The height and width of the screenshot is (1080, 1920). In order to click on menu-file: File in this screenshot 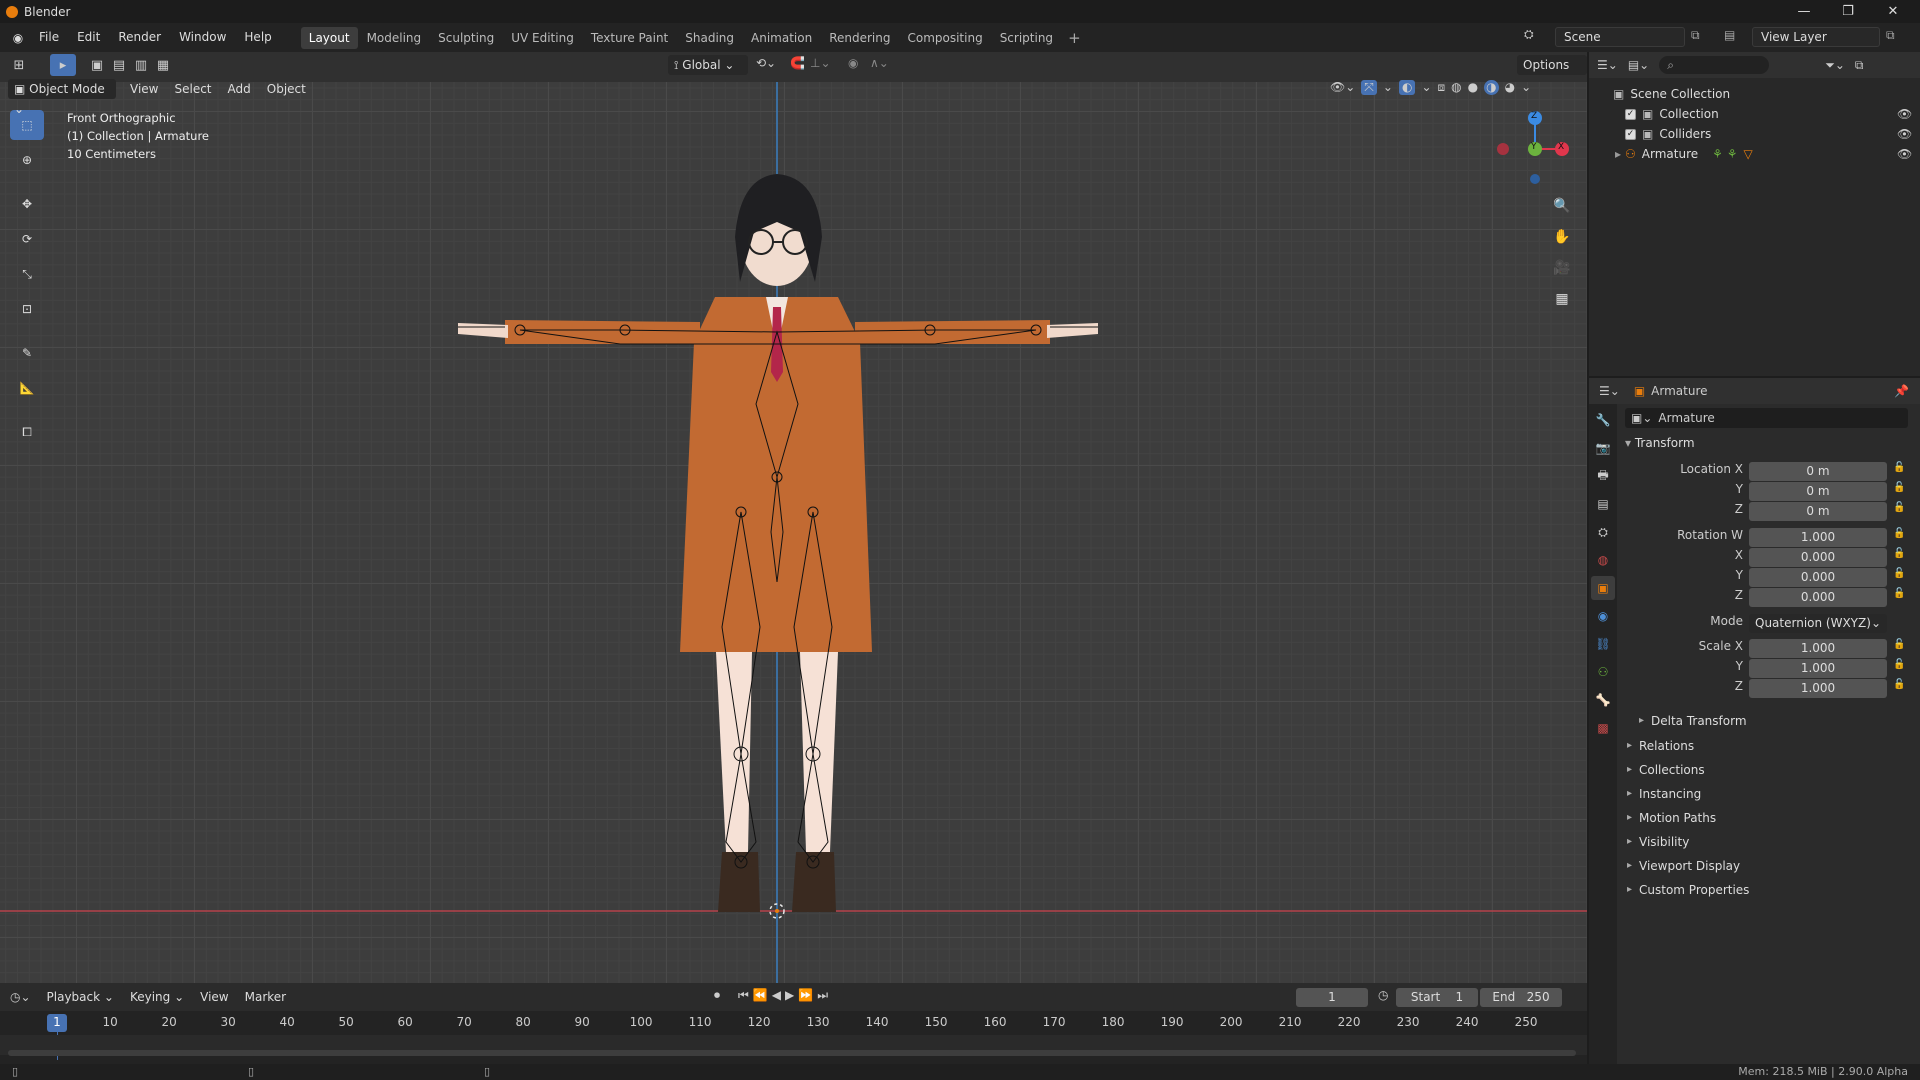, I will do `click(49, 37)`.